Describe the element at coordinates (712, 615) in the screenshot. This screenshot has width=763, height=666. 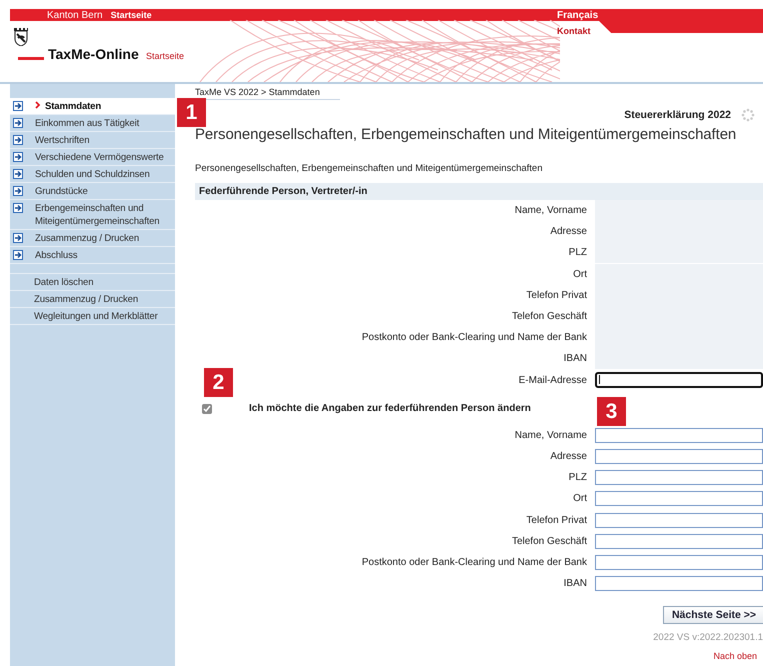
I see `next-page-button: Nächste Seite >>` at that location.